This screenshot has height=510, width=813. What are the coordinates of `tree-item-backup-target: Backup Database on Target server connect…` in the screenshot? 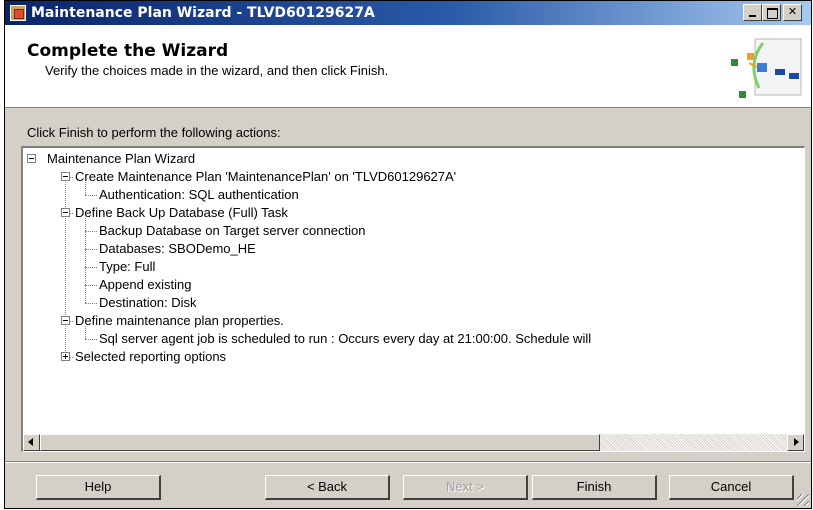 It's located at (232, 231).